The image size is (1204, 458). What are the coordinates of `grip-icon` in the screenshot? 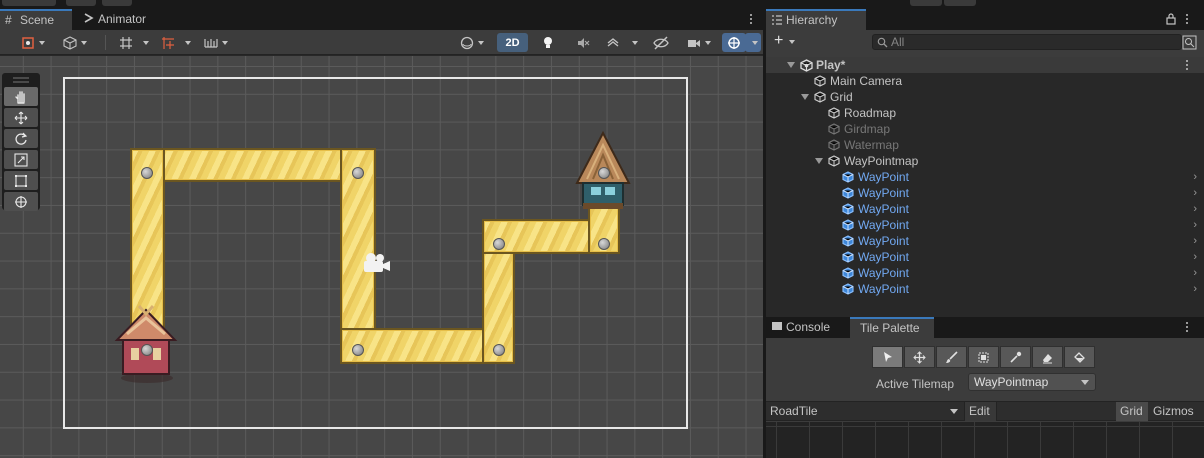 It's located at (21, 80).